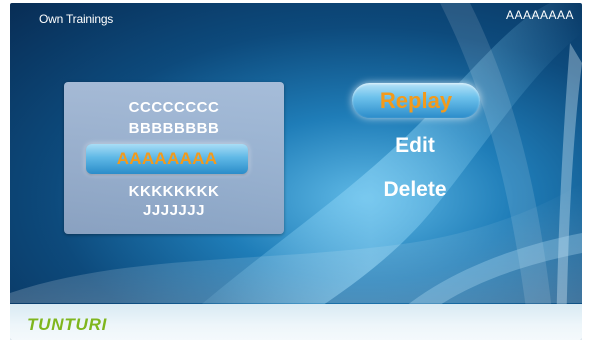 This screenshot has height=343, width=592. What do you see at coordinates (76, 19) in the screenshot?
I see `page-title: Own Trainings` at bounding box center [76, 19].